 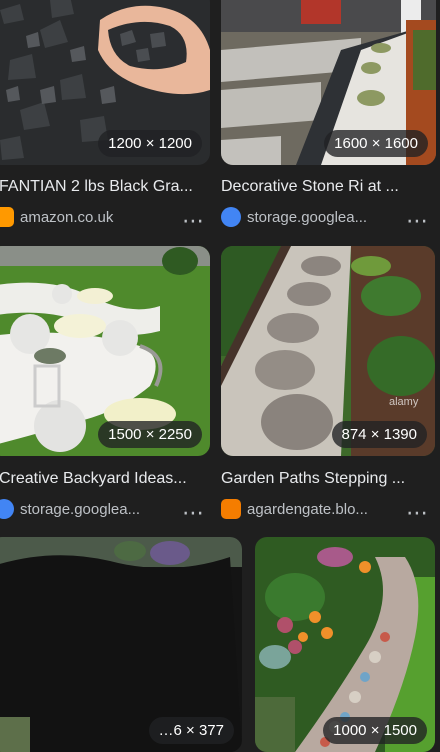 I want to click on result-source-1: amazon.co.uk, so click(x=56, y=217).